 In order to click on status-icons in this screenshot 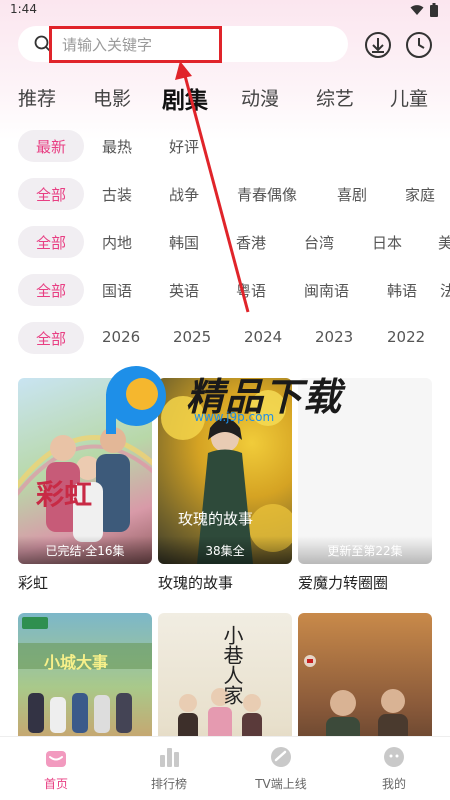, I will do `click(424, 10)`.